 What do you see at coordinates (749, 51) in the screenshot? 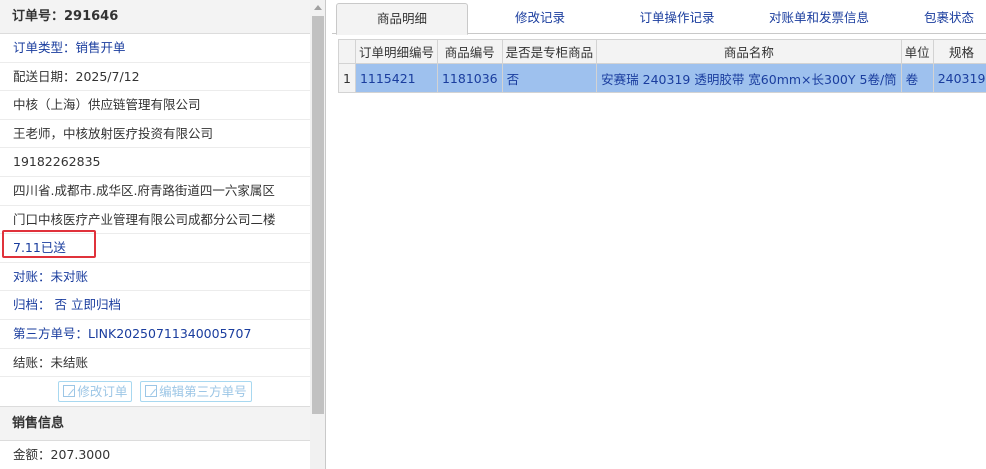
I see `column-header: 商品名称` at bounding box center [749, 51].